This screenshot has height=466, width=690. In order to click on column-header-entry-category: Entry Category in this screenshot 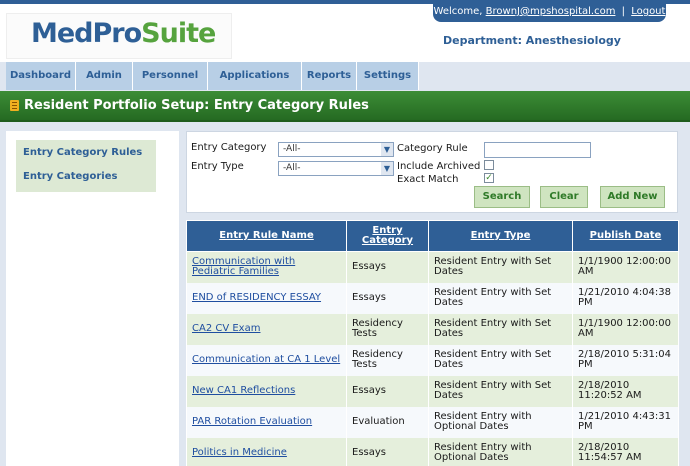, I will do `click(387, 236)`.